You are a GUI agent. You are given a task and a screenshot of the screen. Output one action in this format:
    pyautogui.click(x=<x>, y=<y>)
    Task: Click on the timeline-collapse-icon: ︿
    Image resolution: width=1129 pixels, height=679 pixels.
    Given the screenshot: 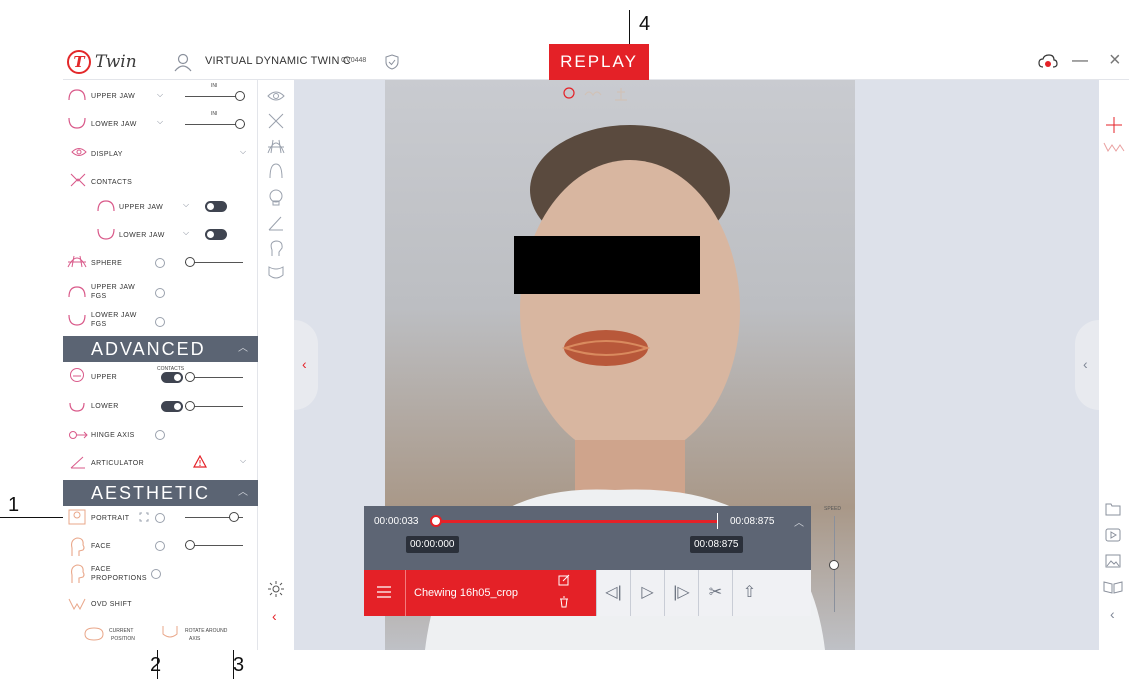 What is the action you would take?
    pyautogui.click(x=799, y=521)
    